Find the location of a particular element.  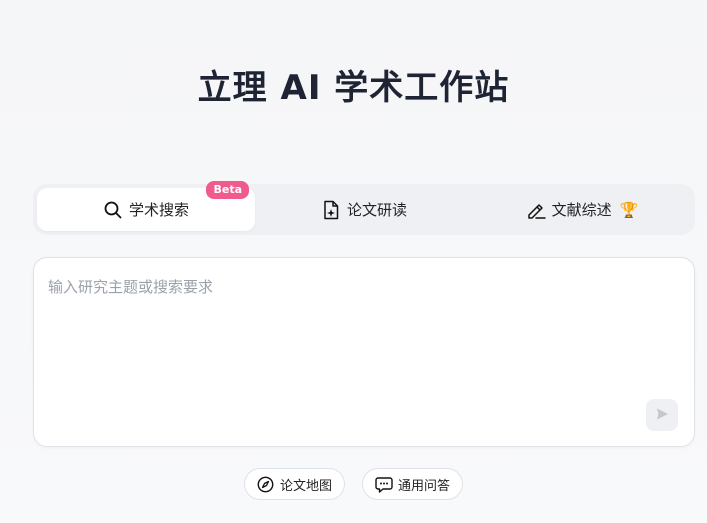

send-button is located at coordinates (662, 415).